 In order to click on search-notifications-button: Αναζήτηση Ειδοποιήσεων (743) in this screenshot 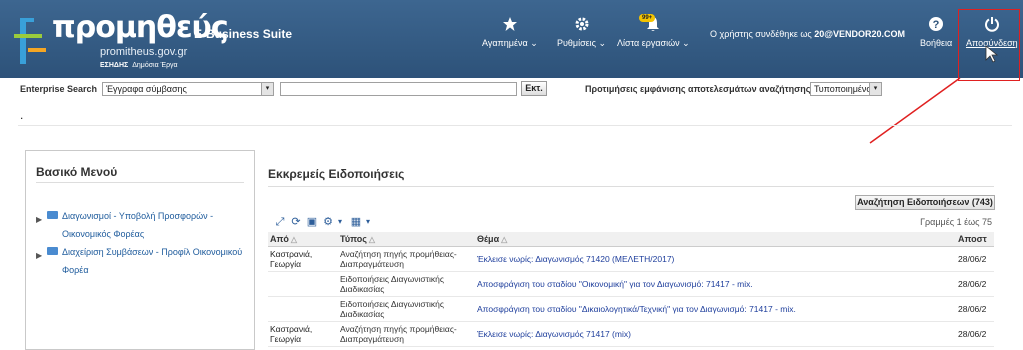, I will do `click(925, 202)`.